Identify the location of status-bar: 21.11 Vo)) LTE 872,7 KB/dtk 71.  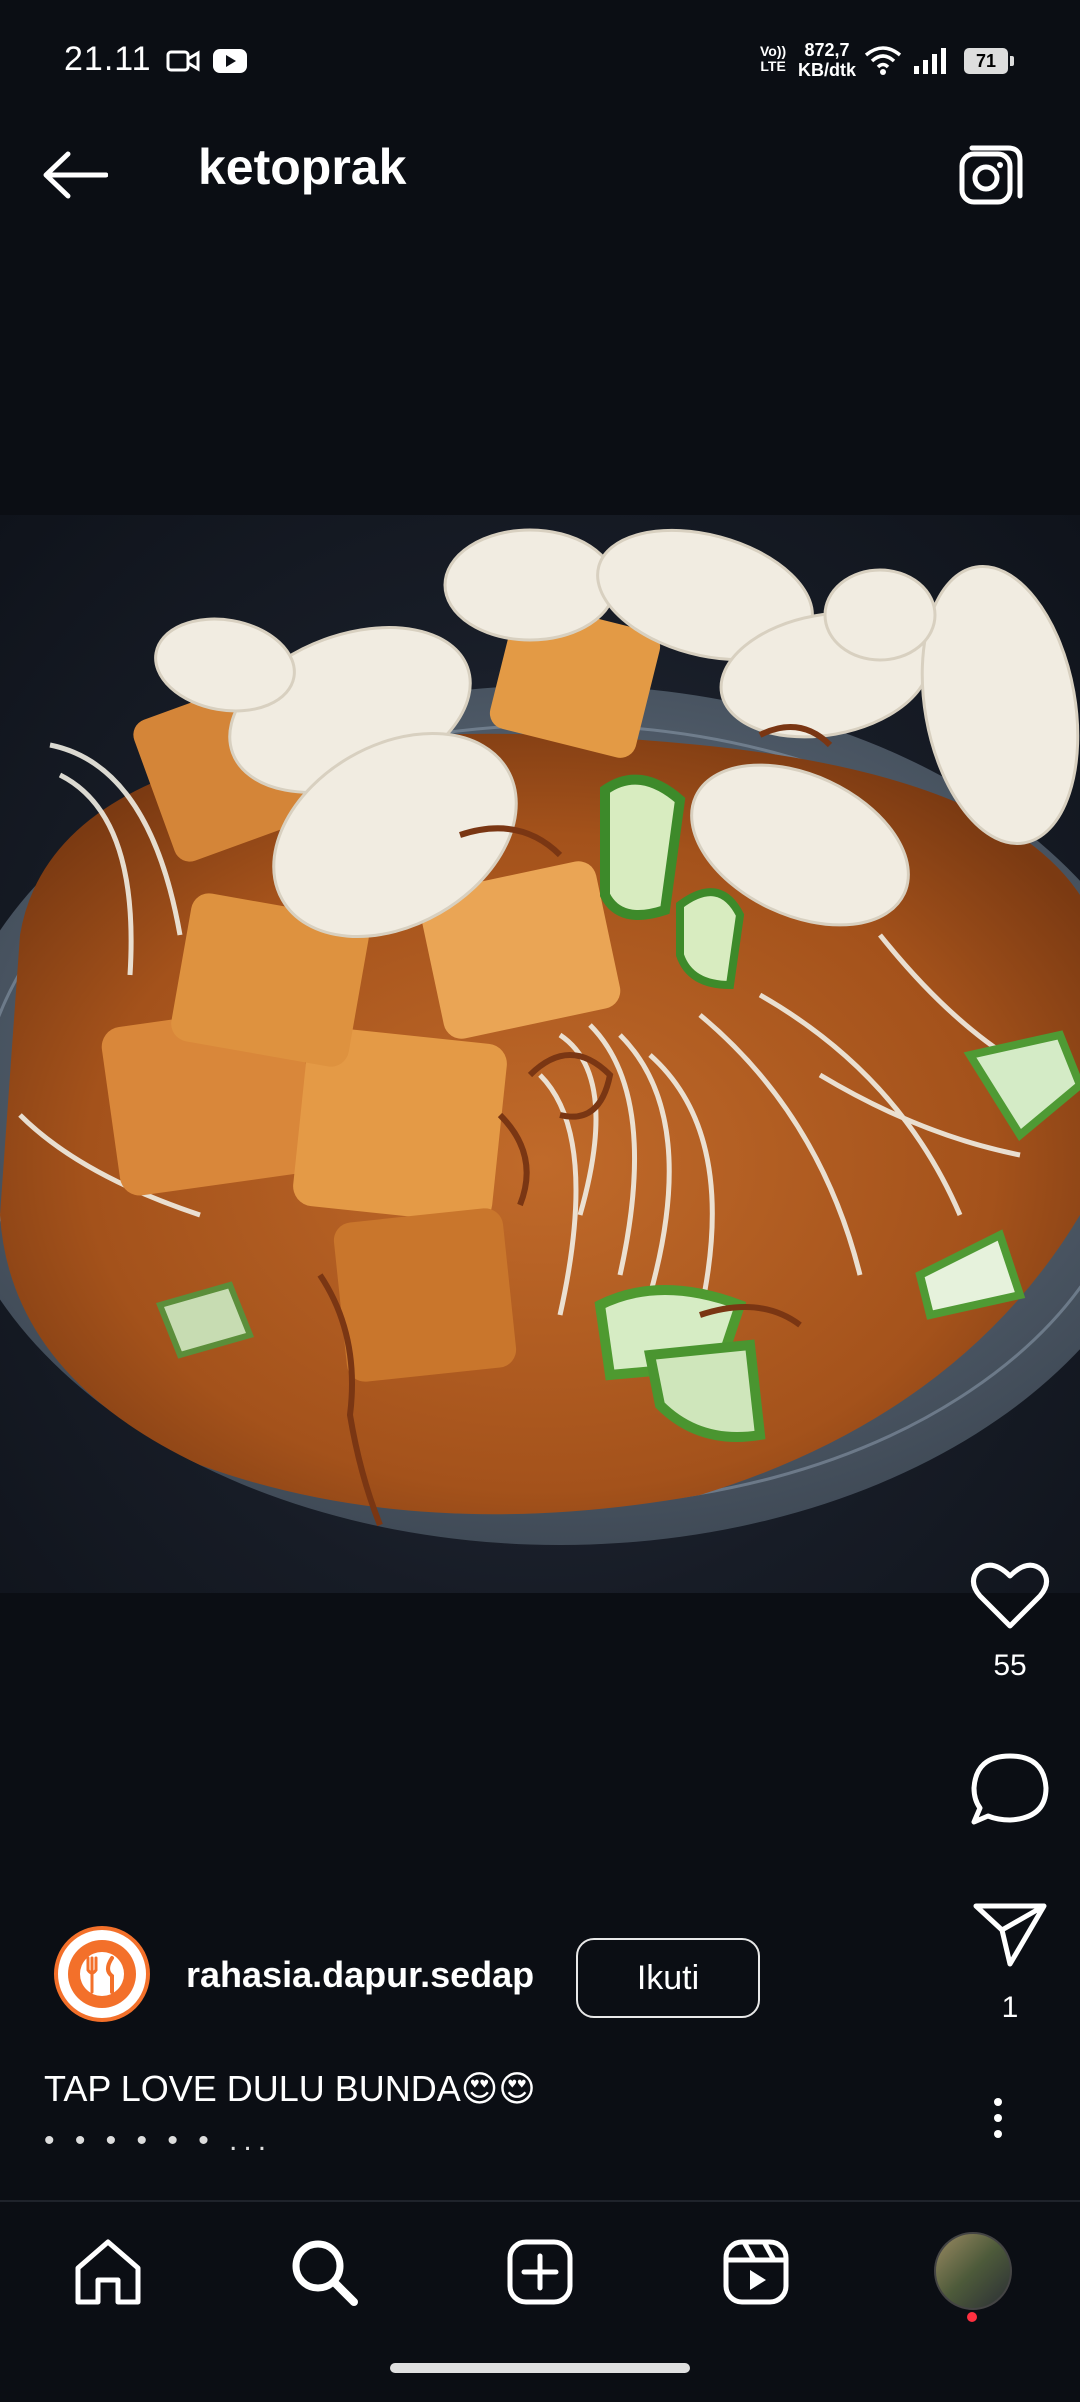
(540, 47).